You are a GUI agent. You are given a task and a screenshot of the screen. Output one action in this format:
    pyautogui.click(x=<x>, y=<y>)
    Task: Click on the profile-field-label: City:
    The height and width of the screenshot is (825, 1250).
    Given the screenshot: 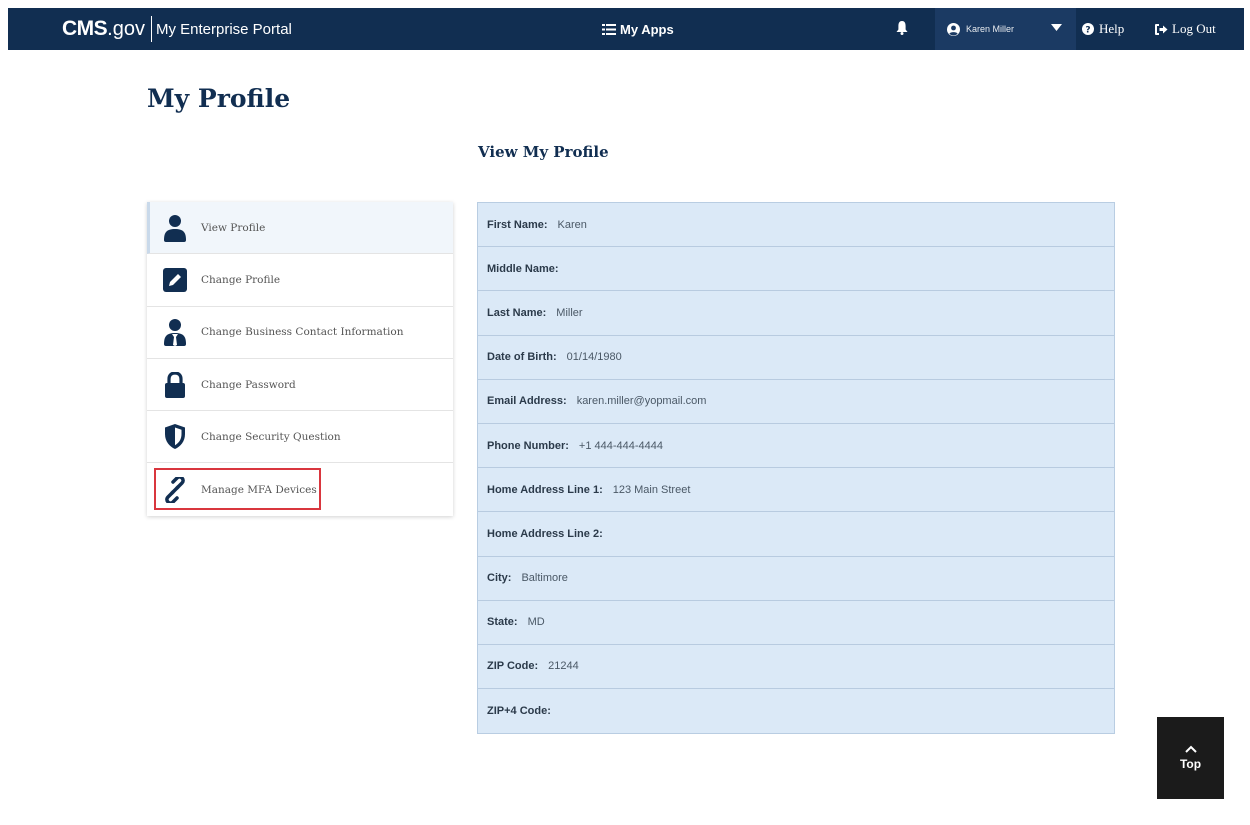 What is the action you would take?
    pyautogui.click(x=499, y=578)
    